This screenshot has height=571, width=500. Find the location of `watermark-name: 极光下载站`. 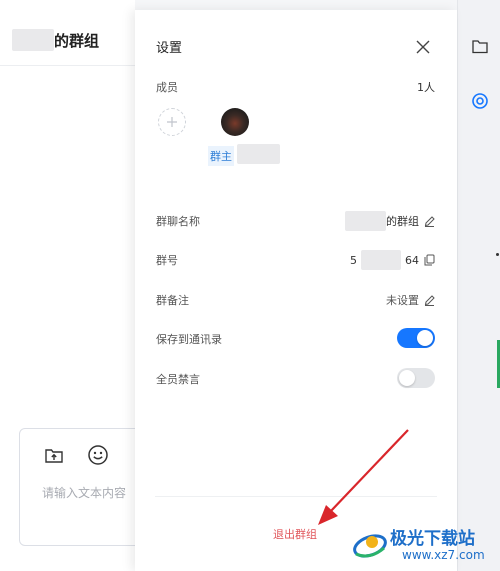

watermark-name: 极光下载站 is located at coordinates (432, 539).